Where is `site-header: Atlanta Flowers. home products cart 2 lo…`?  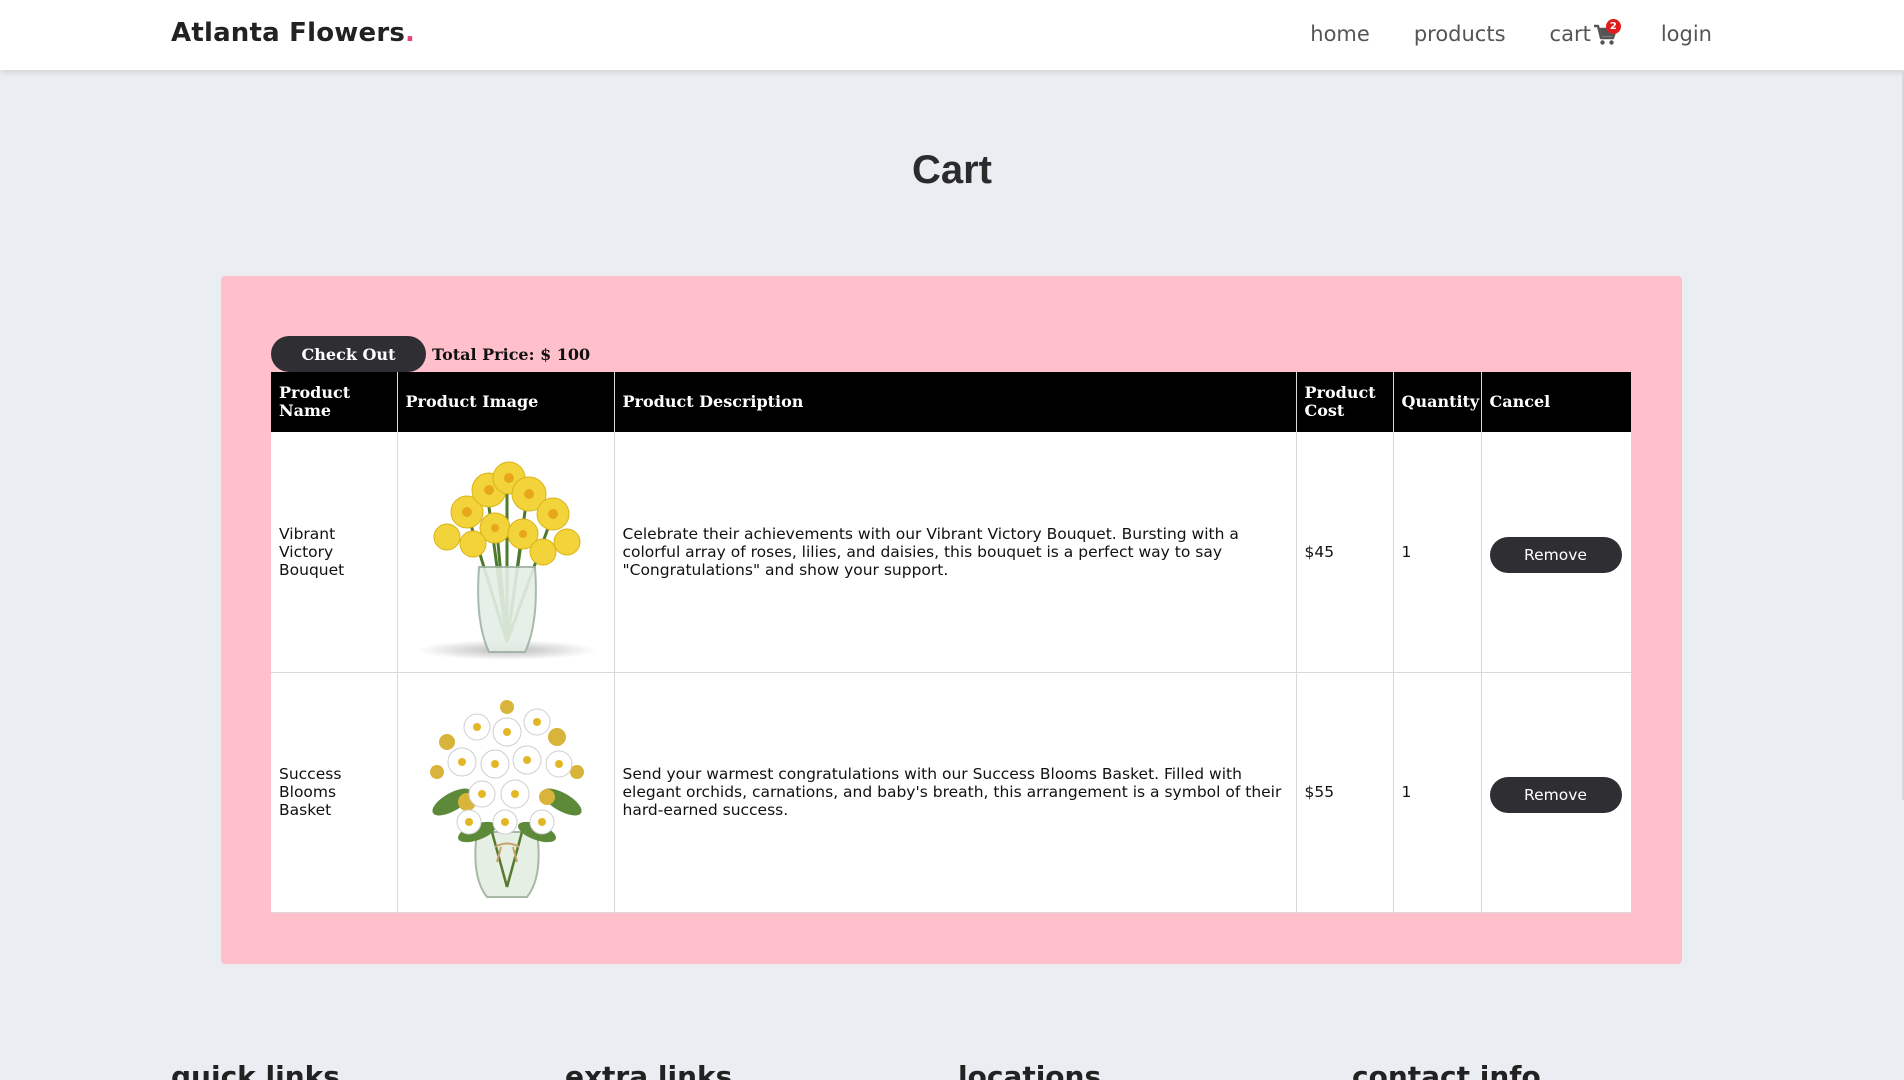 site-header: Atlanta Flowers. home products cart 2 lo… is located at coordinates (952, 35).